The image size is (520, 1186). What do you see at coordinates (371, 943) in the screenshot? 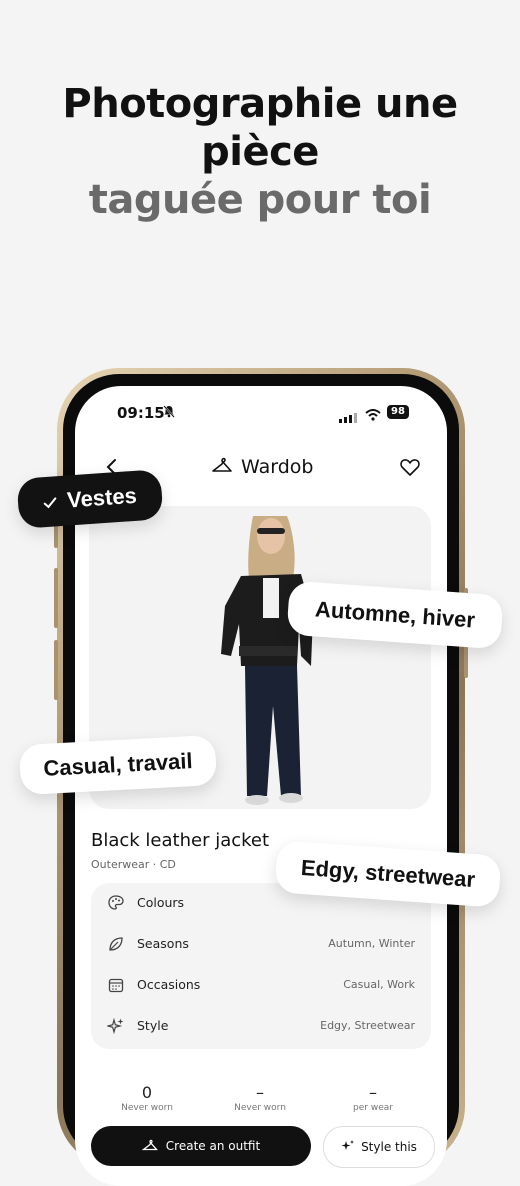
I see `attribute-value: Autumn, Winter` at bounding box center [371, 943].